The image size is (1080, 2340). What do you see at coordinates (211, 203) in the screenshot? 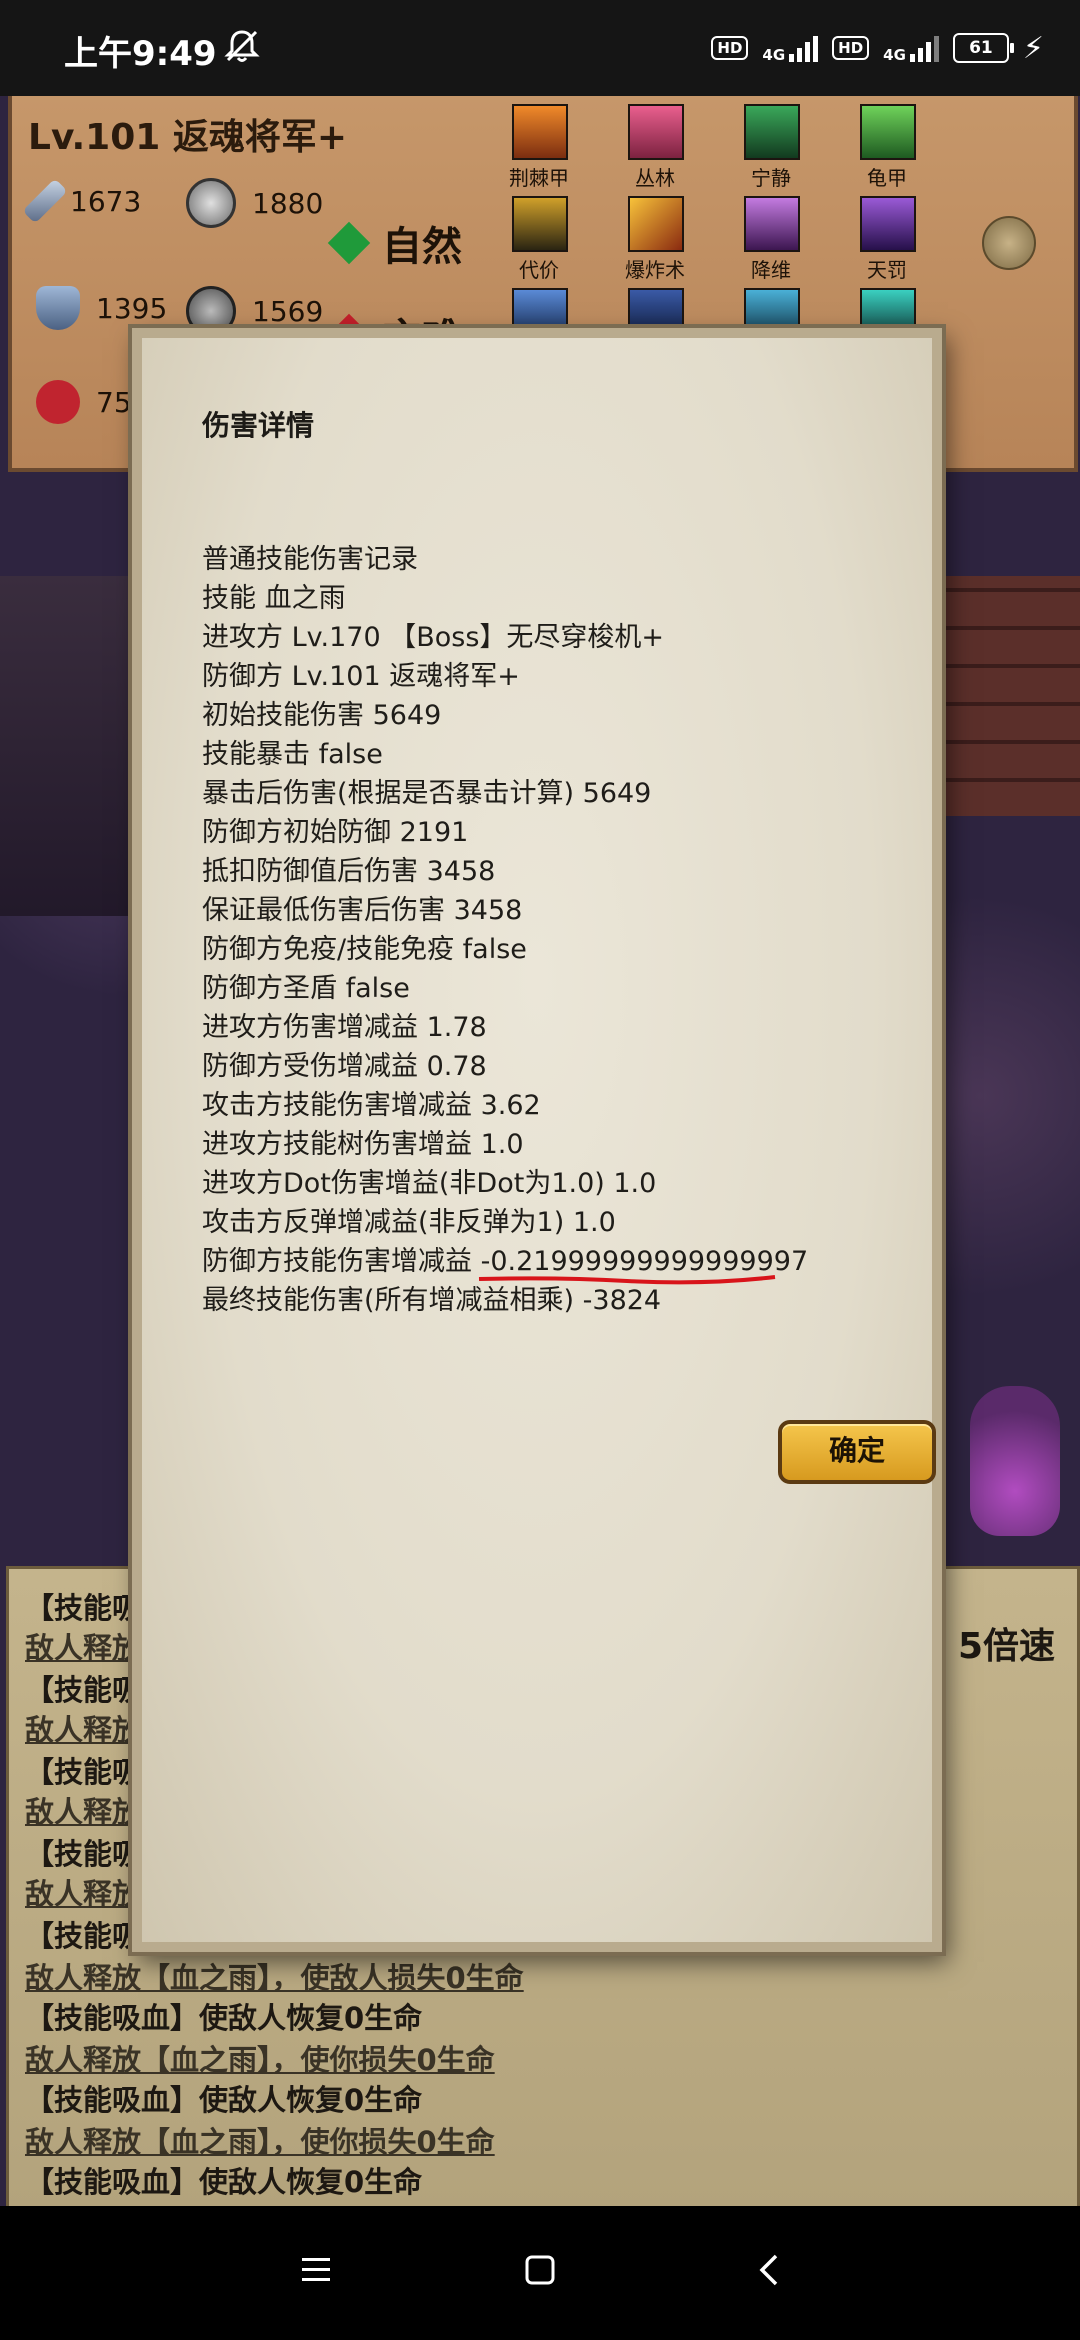
I see `coin-icon` at bounding box center [211, 203].